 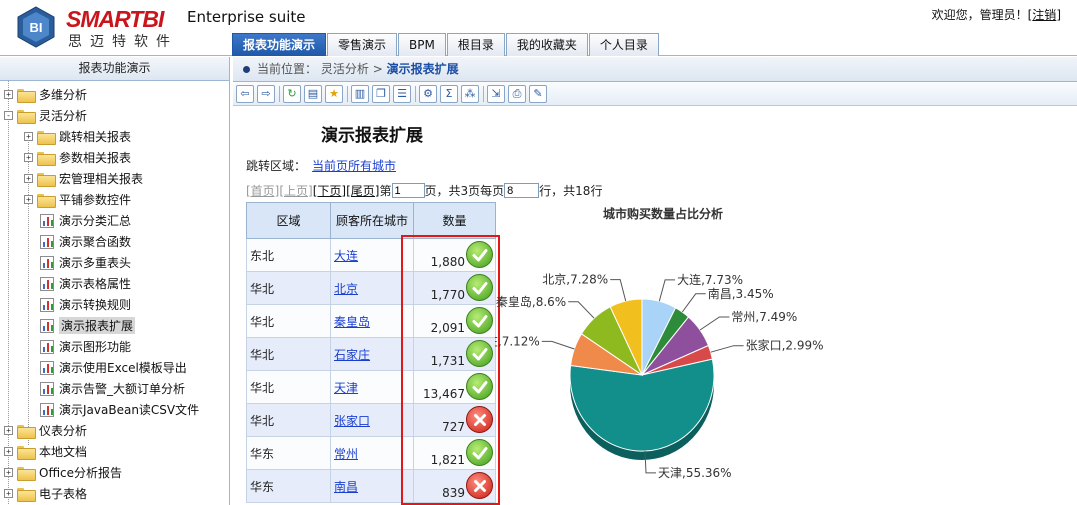 What do you see at coordinates (83, 178) in the screenshot?
I see `tree-item-4: + 宏管理相关报表` at bounding box center [83, 178].